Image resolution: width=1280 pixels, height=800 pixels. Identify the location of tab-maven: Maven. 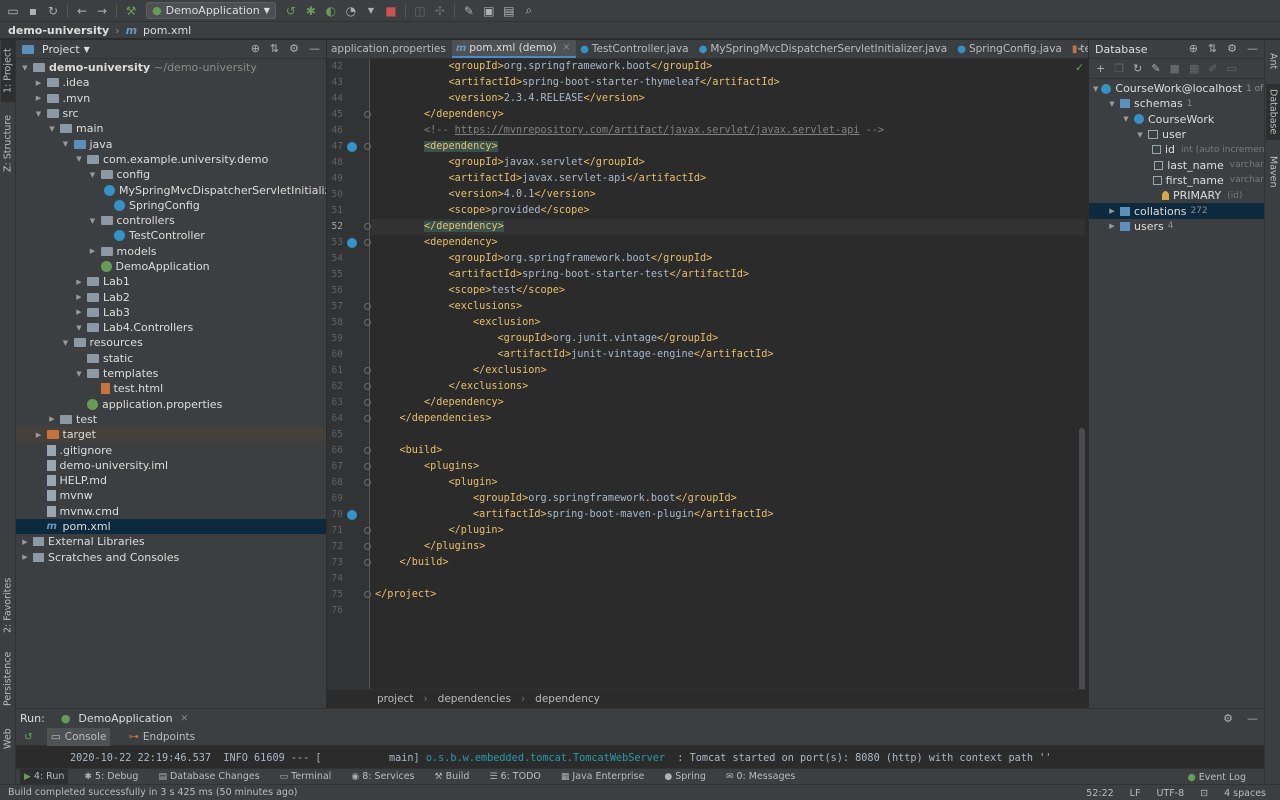
(1273, 172).